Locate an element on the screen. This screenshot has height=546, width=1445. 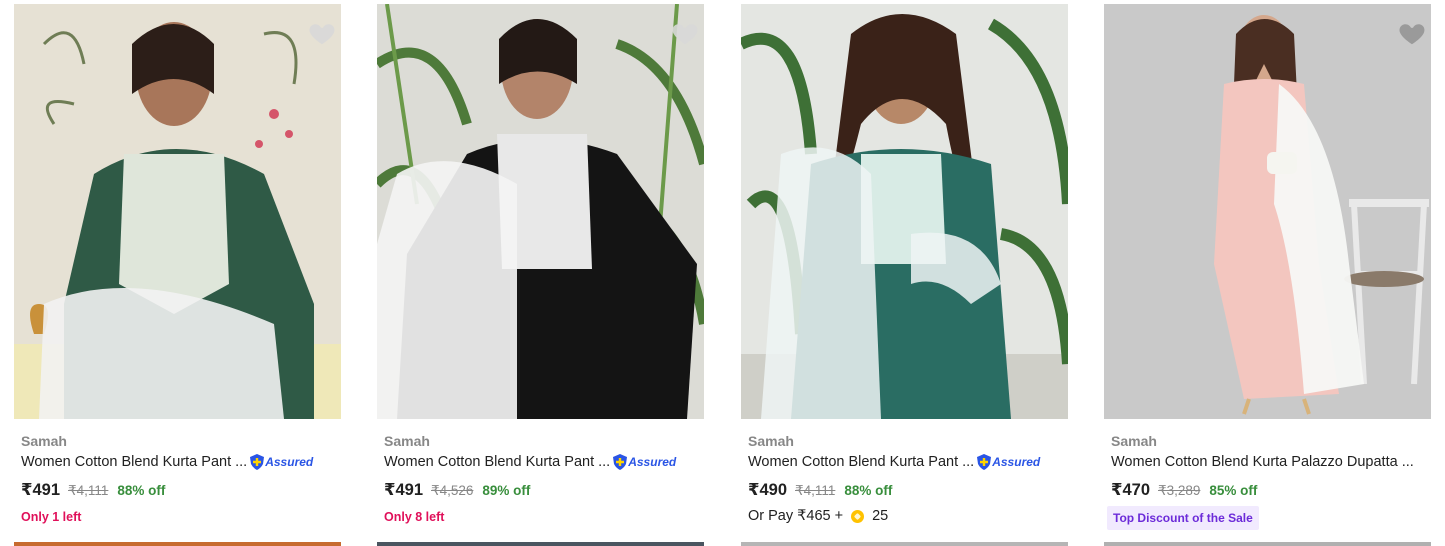
price-row: ₹490 ₹4,111 88% off is located at coordinates (820, 490).